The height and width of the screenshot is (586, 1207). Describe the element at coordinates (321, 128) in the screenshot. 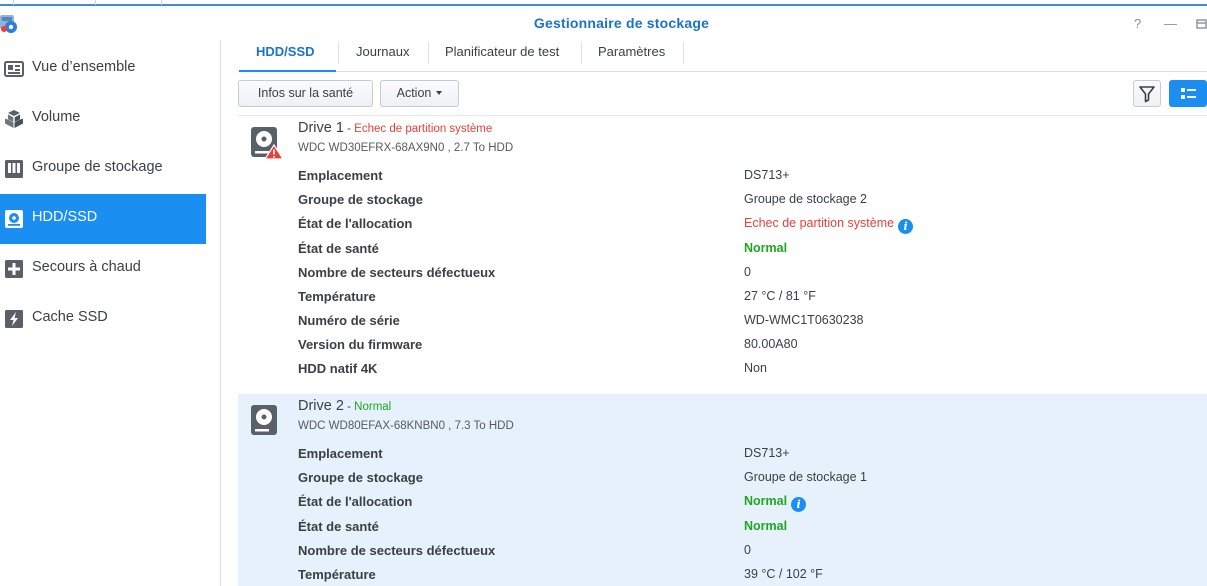

I see `drive-name-text: Drive 1` at that location.